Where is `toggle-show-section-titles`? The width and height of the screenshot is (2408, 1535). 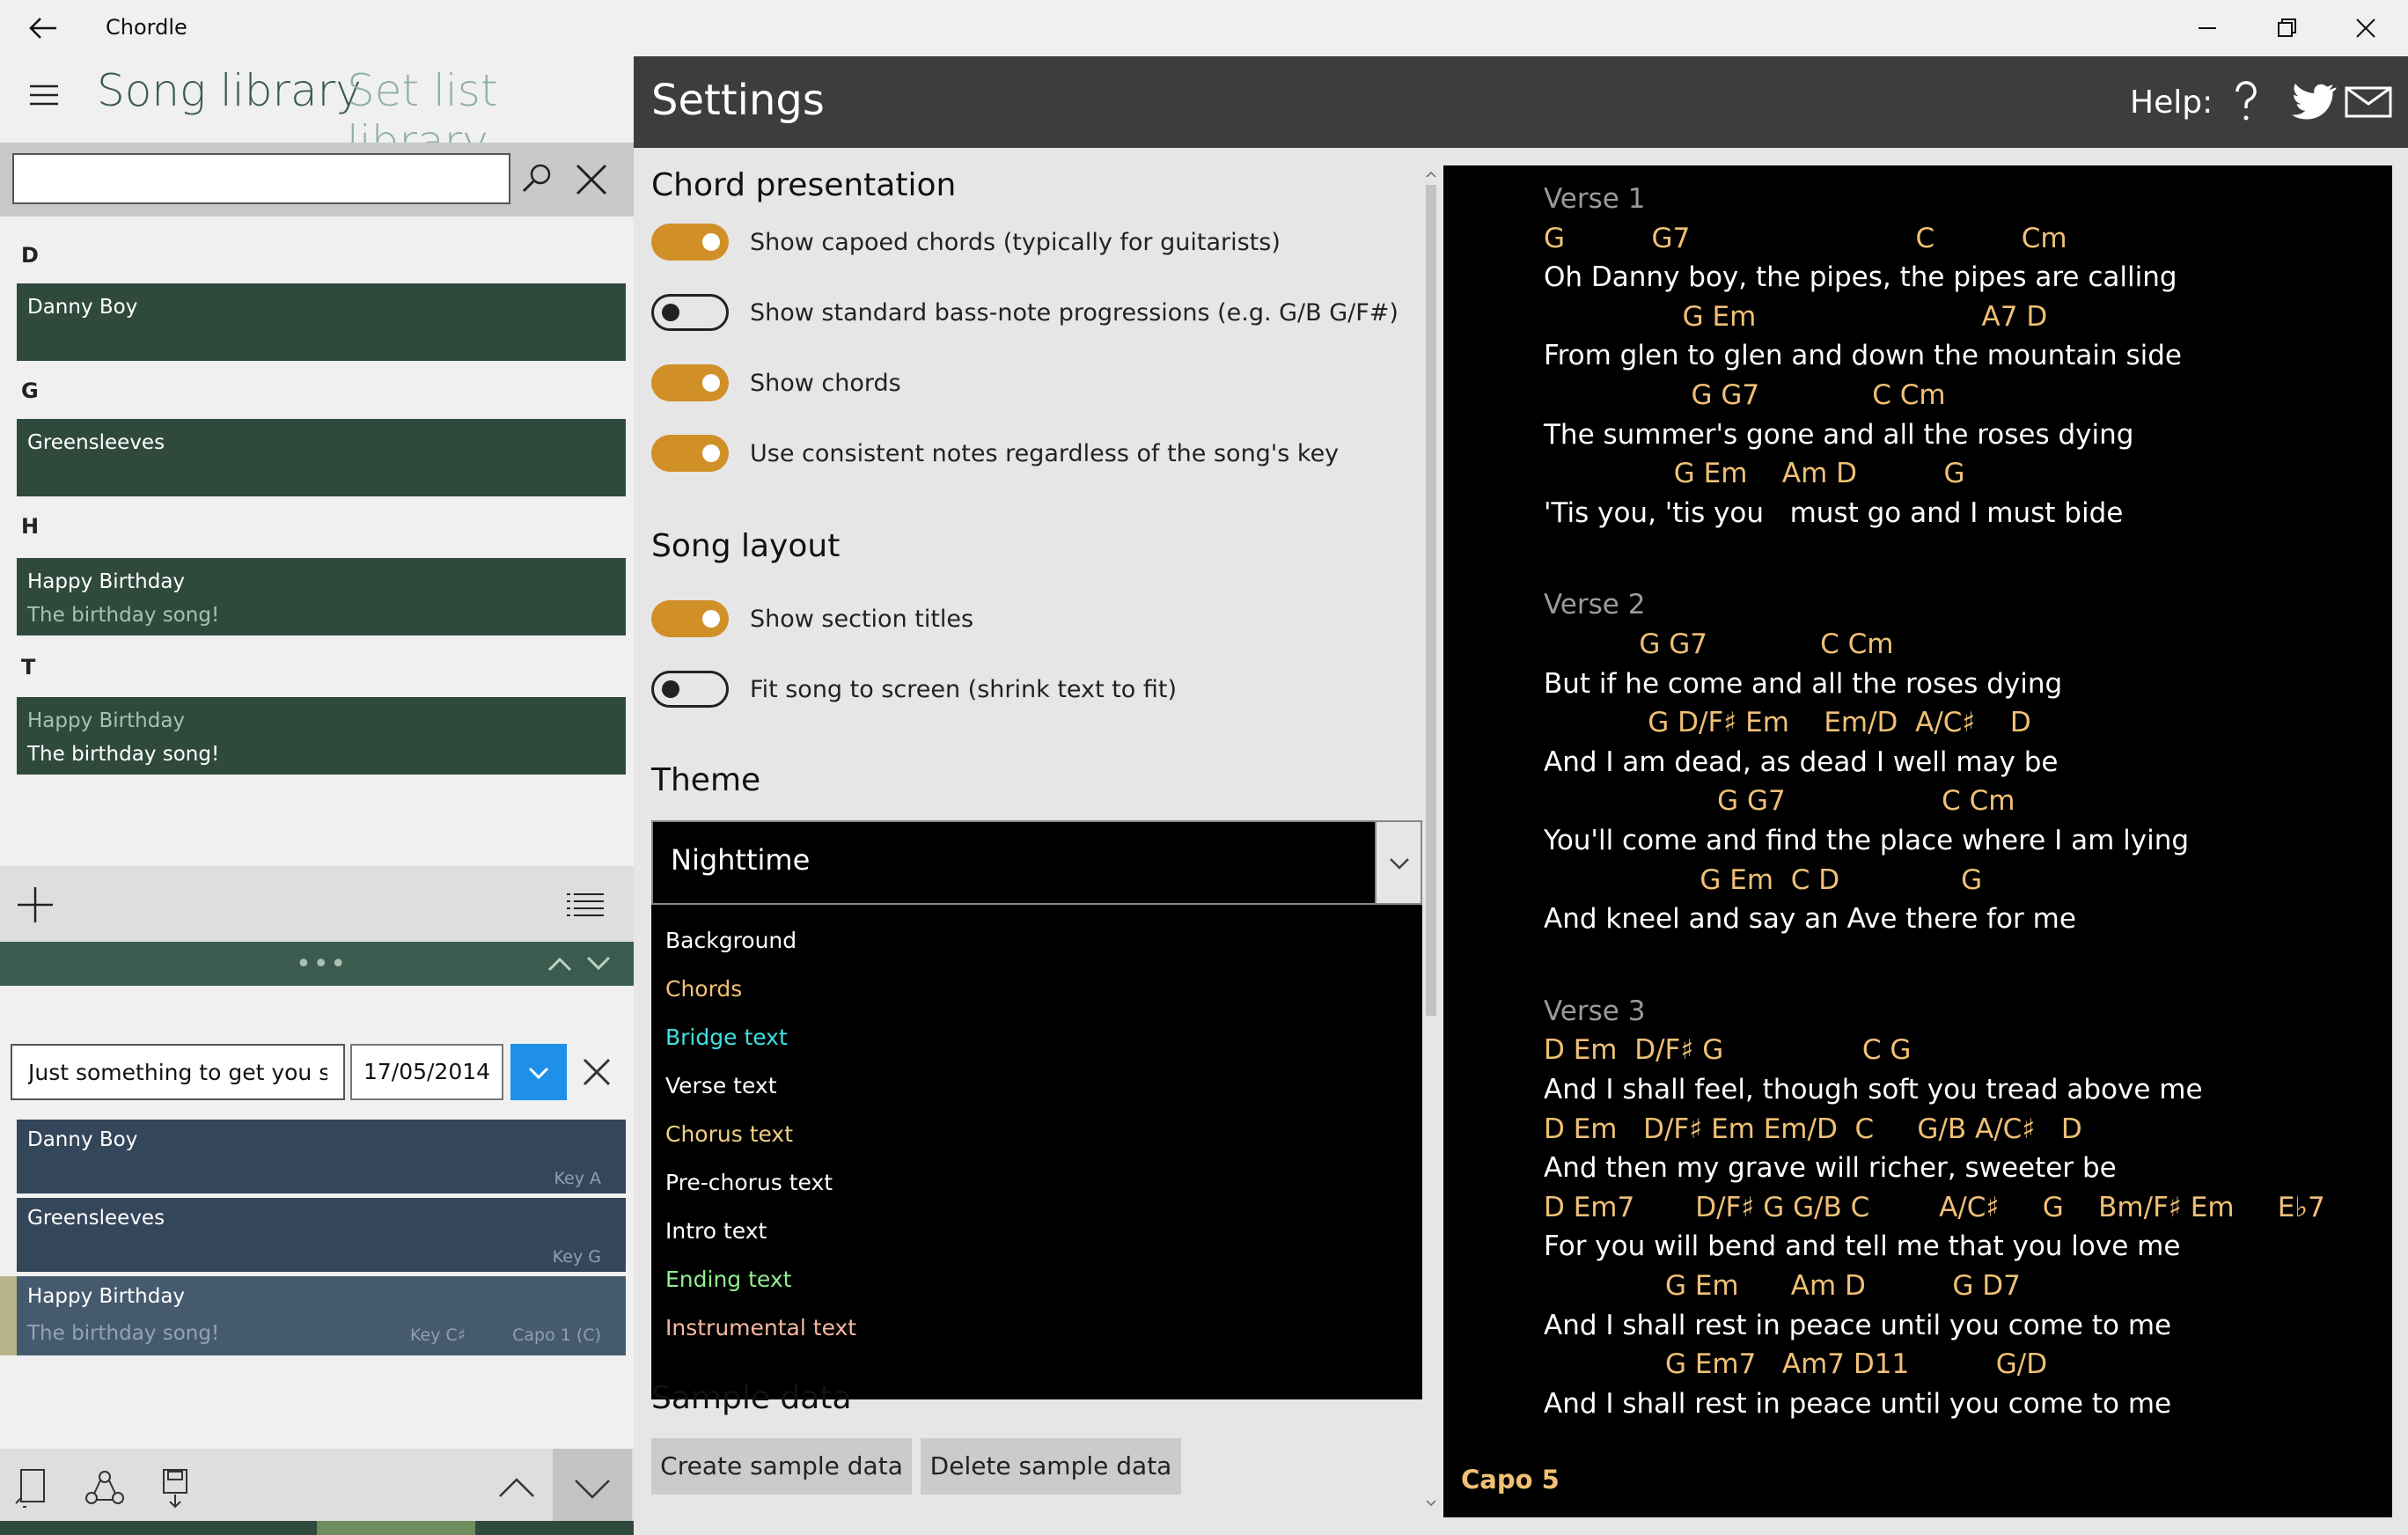 toggle-show-section-titles is located at coordinates (690, 618).